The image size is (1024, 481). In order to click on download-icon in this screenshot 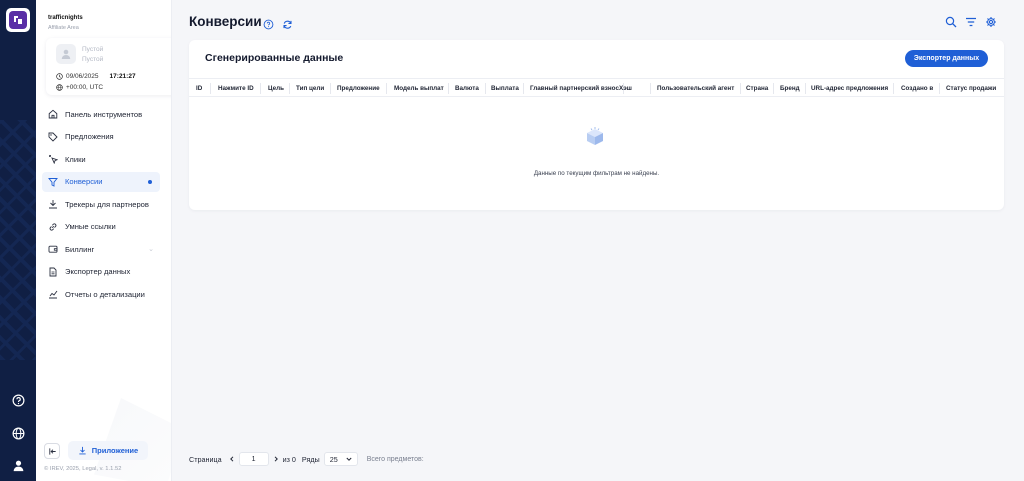, I will do `click(82, 450)`.